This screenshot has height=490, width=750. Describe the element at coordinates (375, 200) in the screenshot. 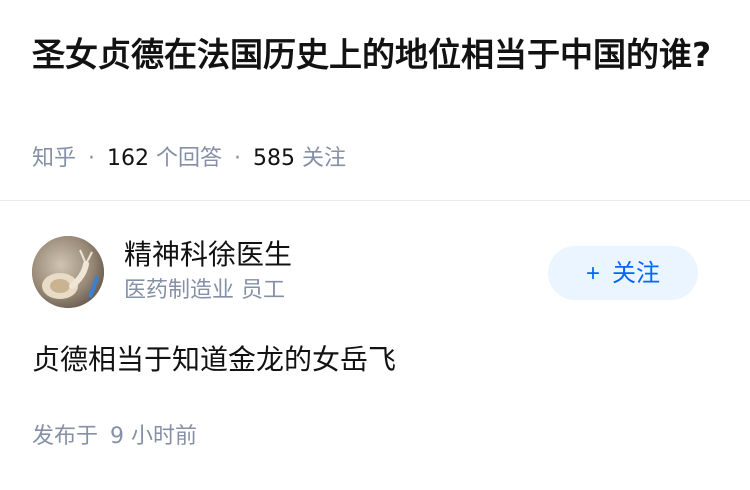

I see `divider` at that location.